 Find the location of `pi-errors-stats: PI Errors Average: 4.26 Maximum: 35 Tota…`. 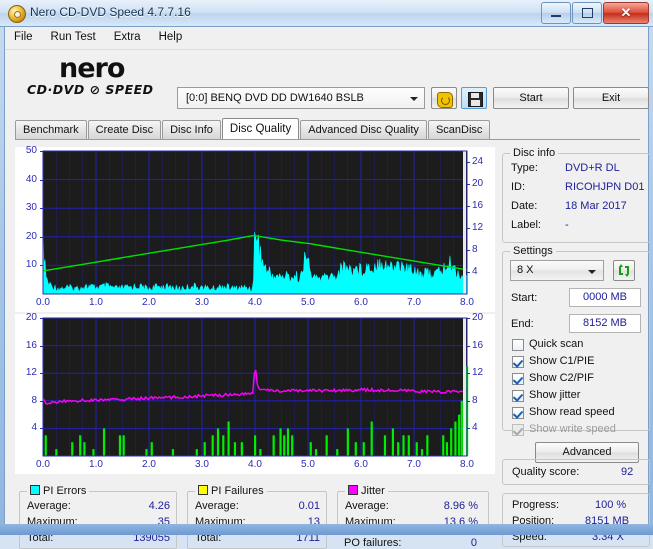

pi-errors-stats: PI Errors Average: 4.26 Maximum: 35 Tota… is located at coordinates (98, 517).